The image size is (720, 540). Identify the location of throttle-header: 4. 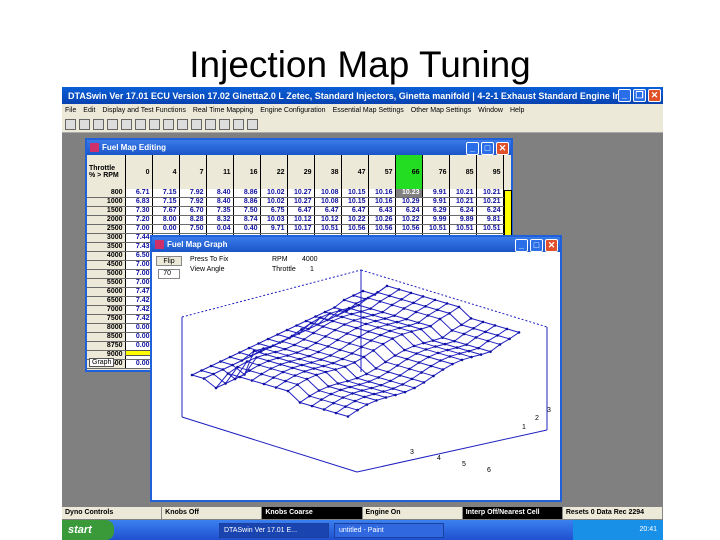
(166, 172).